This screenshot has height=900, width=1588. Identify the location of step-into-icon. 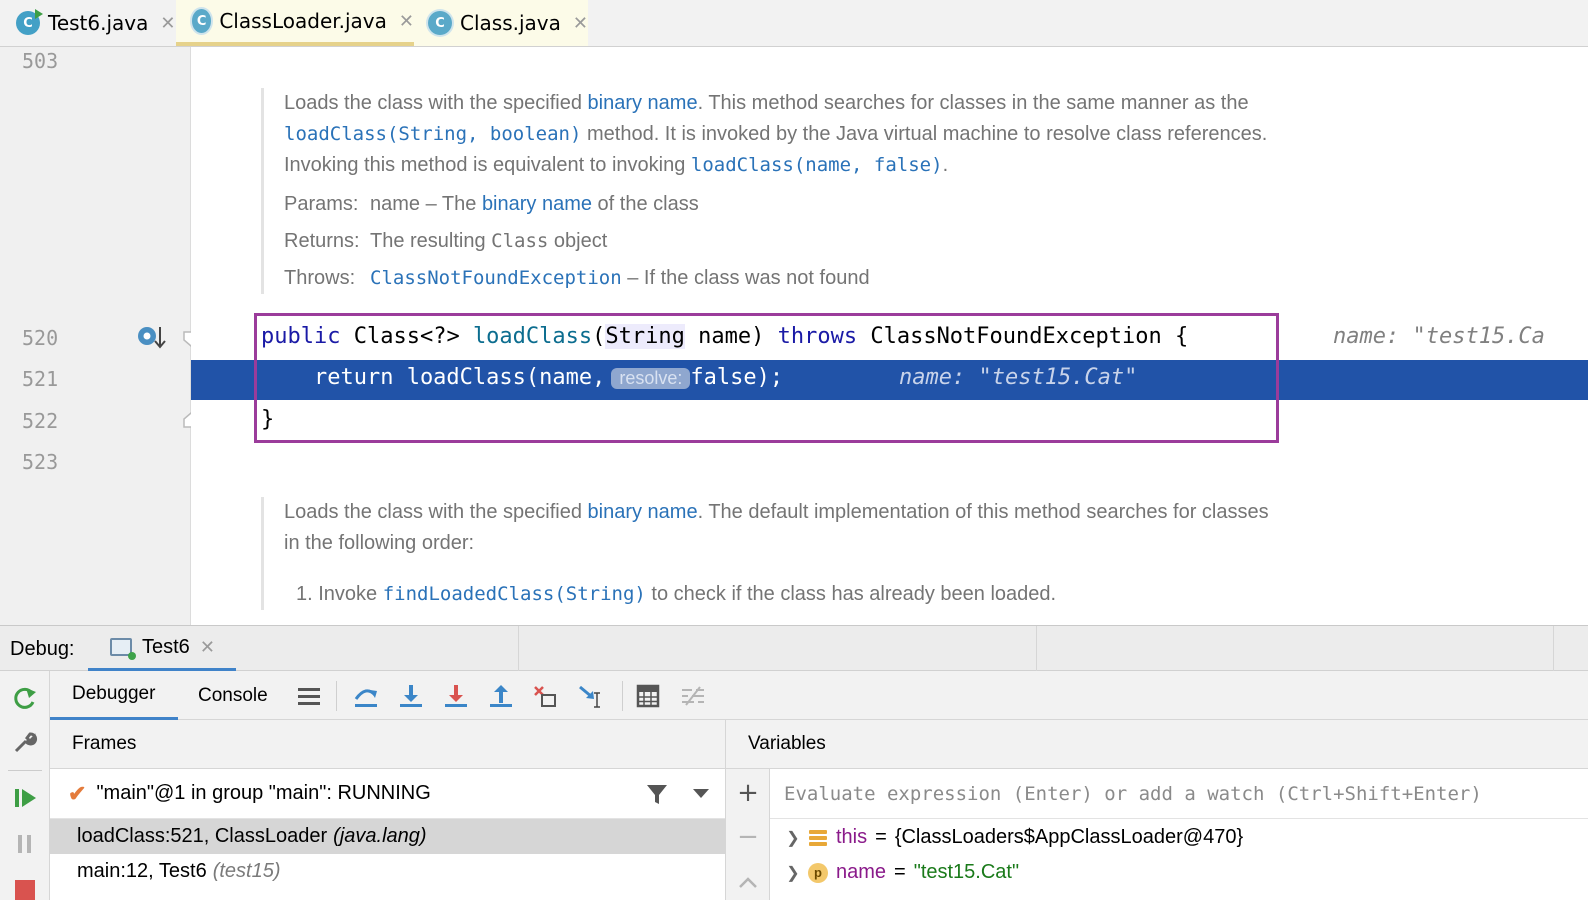
(411, 696).